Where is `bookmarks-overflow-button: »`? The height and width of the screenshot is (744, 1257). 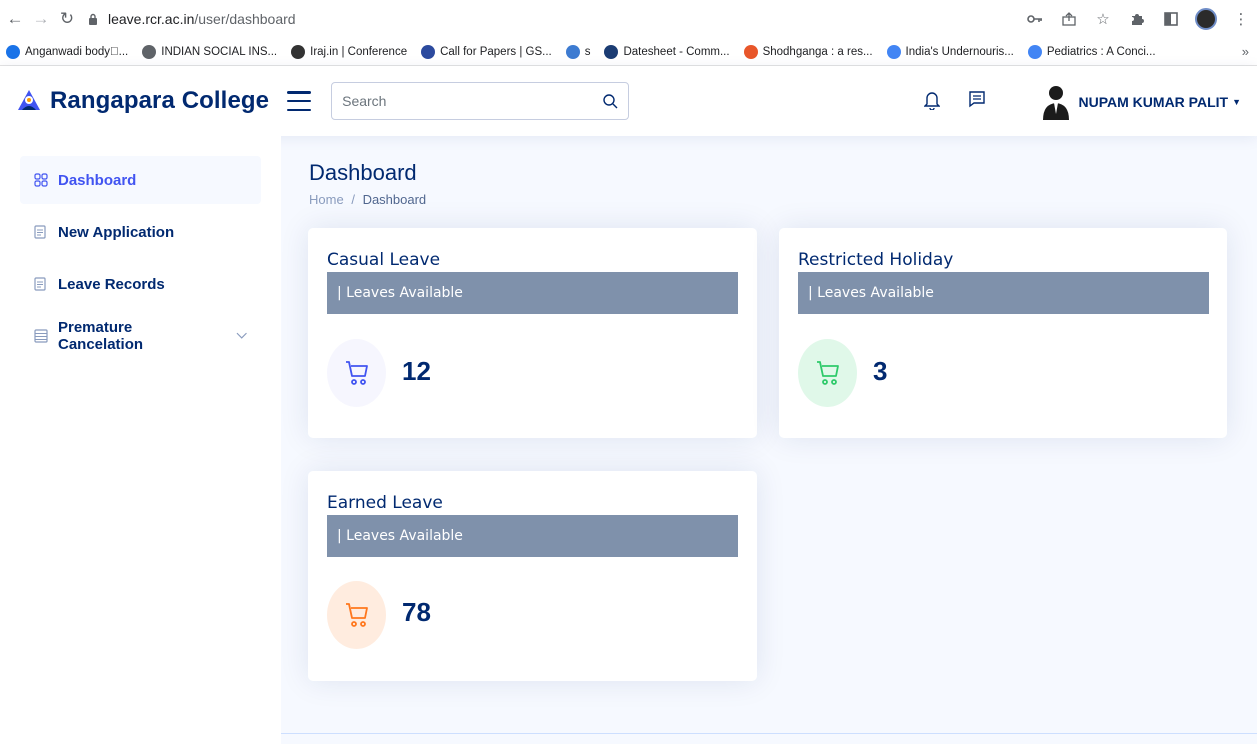
bookmarks-overflow-button: » is located at coordinates (1245, 51).